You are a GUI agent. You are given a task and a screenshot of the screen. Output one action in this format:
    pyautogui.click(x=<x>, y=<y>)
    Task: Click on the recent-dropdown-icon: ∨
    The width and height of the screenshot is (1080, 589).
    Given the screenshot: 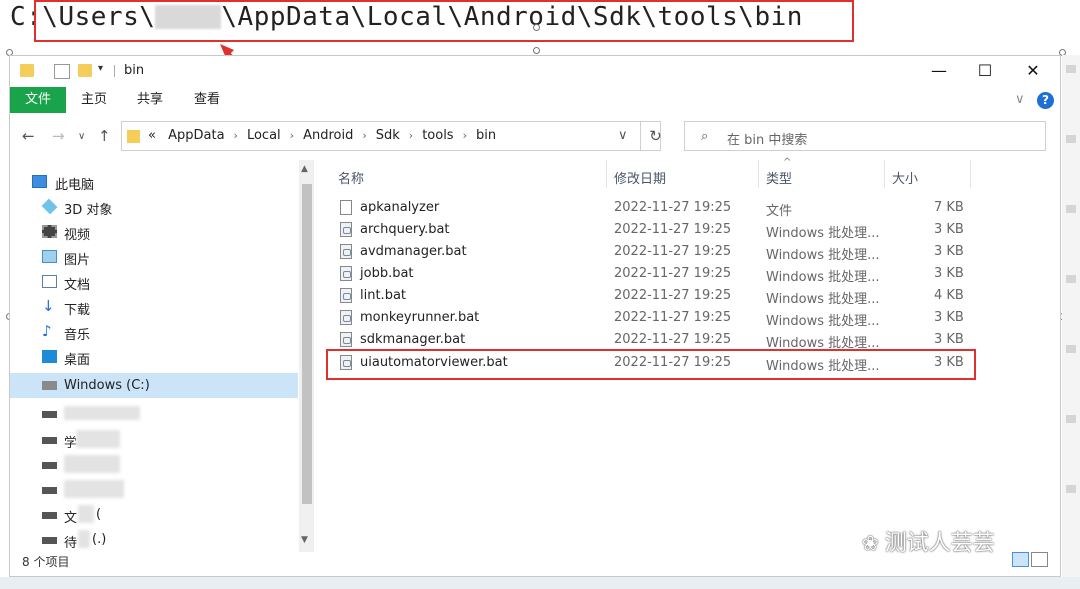 What is the action you would take?
    pyautogui.click(x=81, y=136)
    